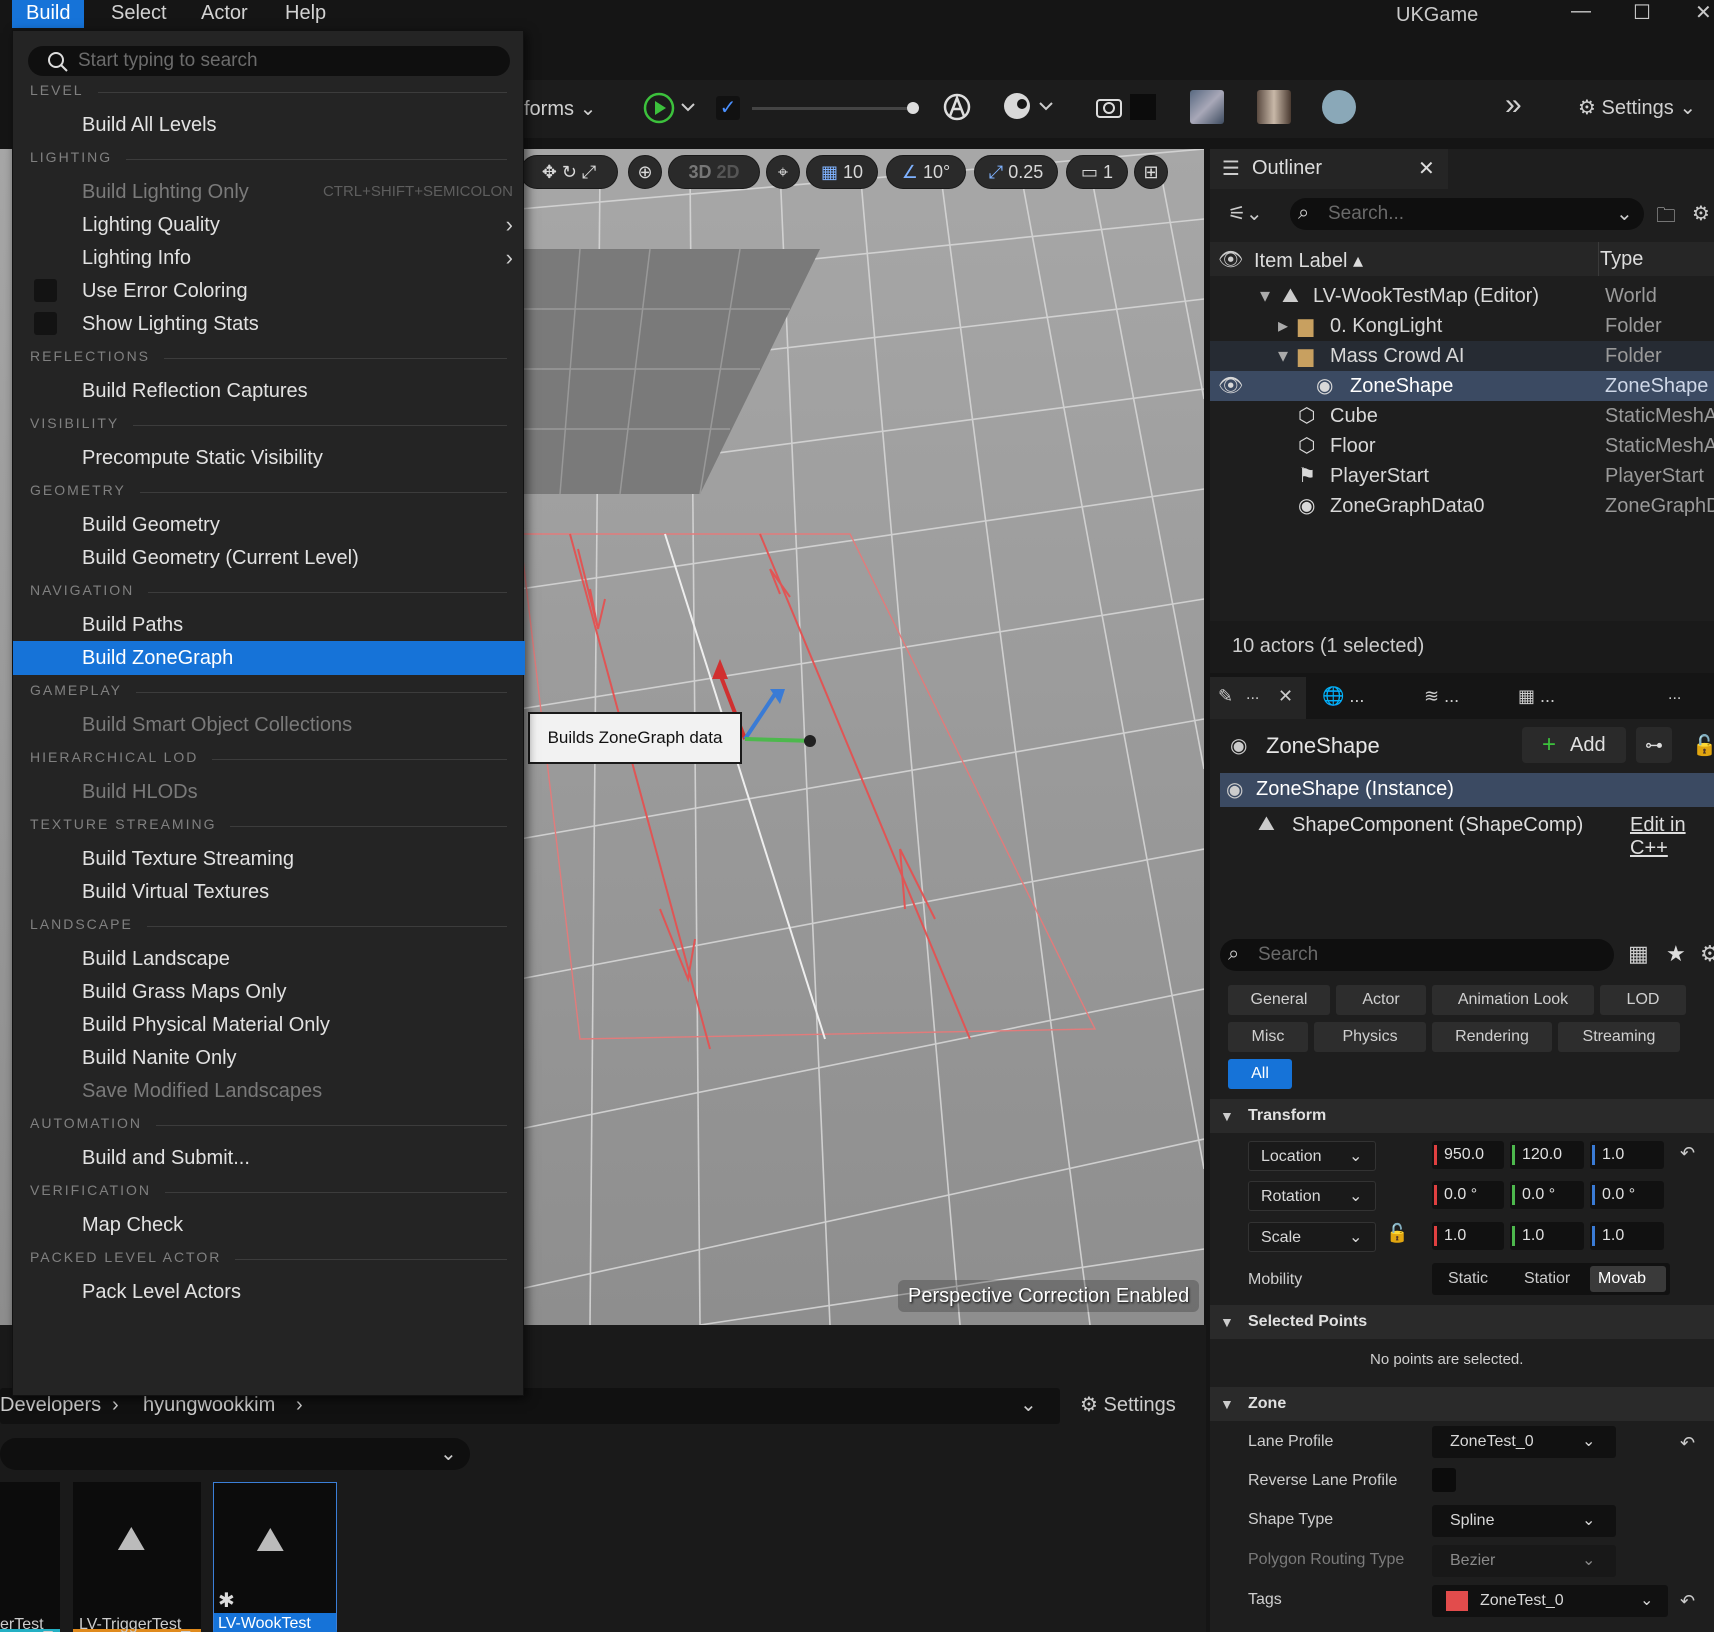 The image size is (1714, 1632). What do you see at coordinates (269, 658) in the screenshot?
I see `menu-item-build-zonegraph: Build ZoneGraph` at bounding box center [269, 658].